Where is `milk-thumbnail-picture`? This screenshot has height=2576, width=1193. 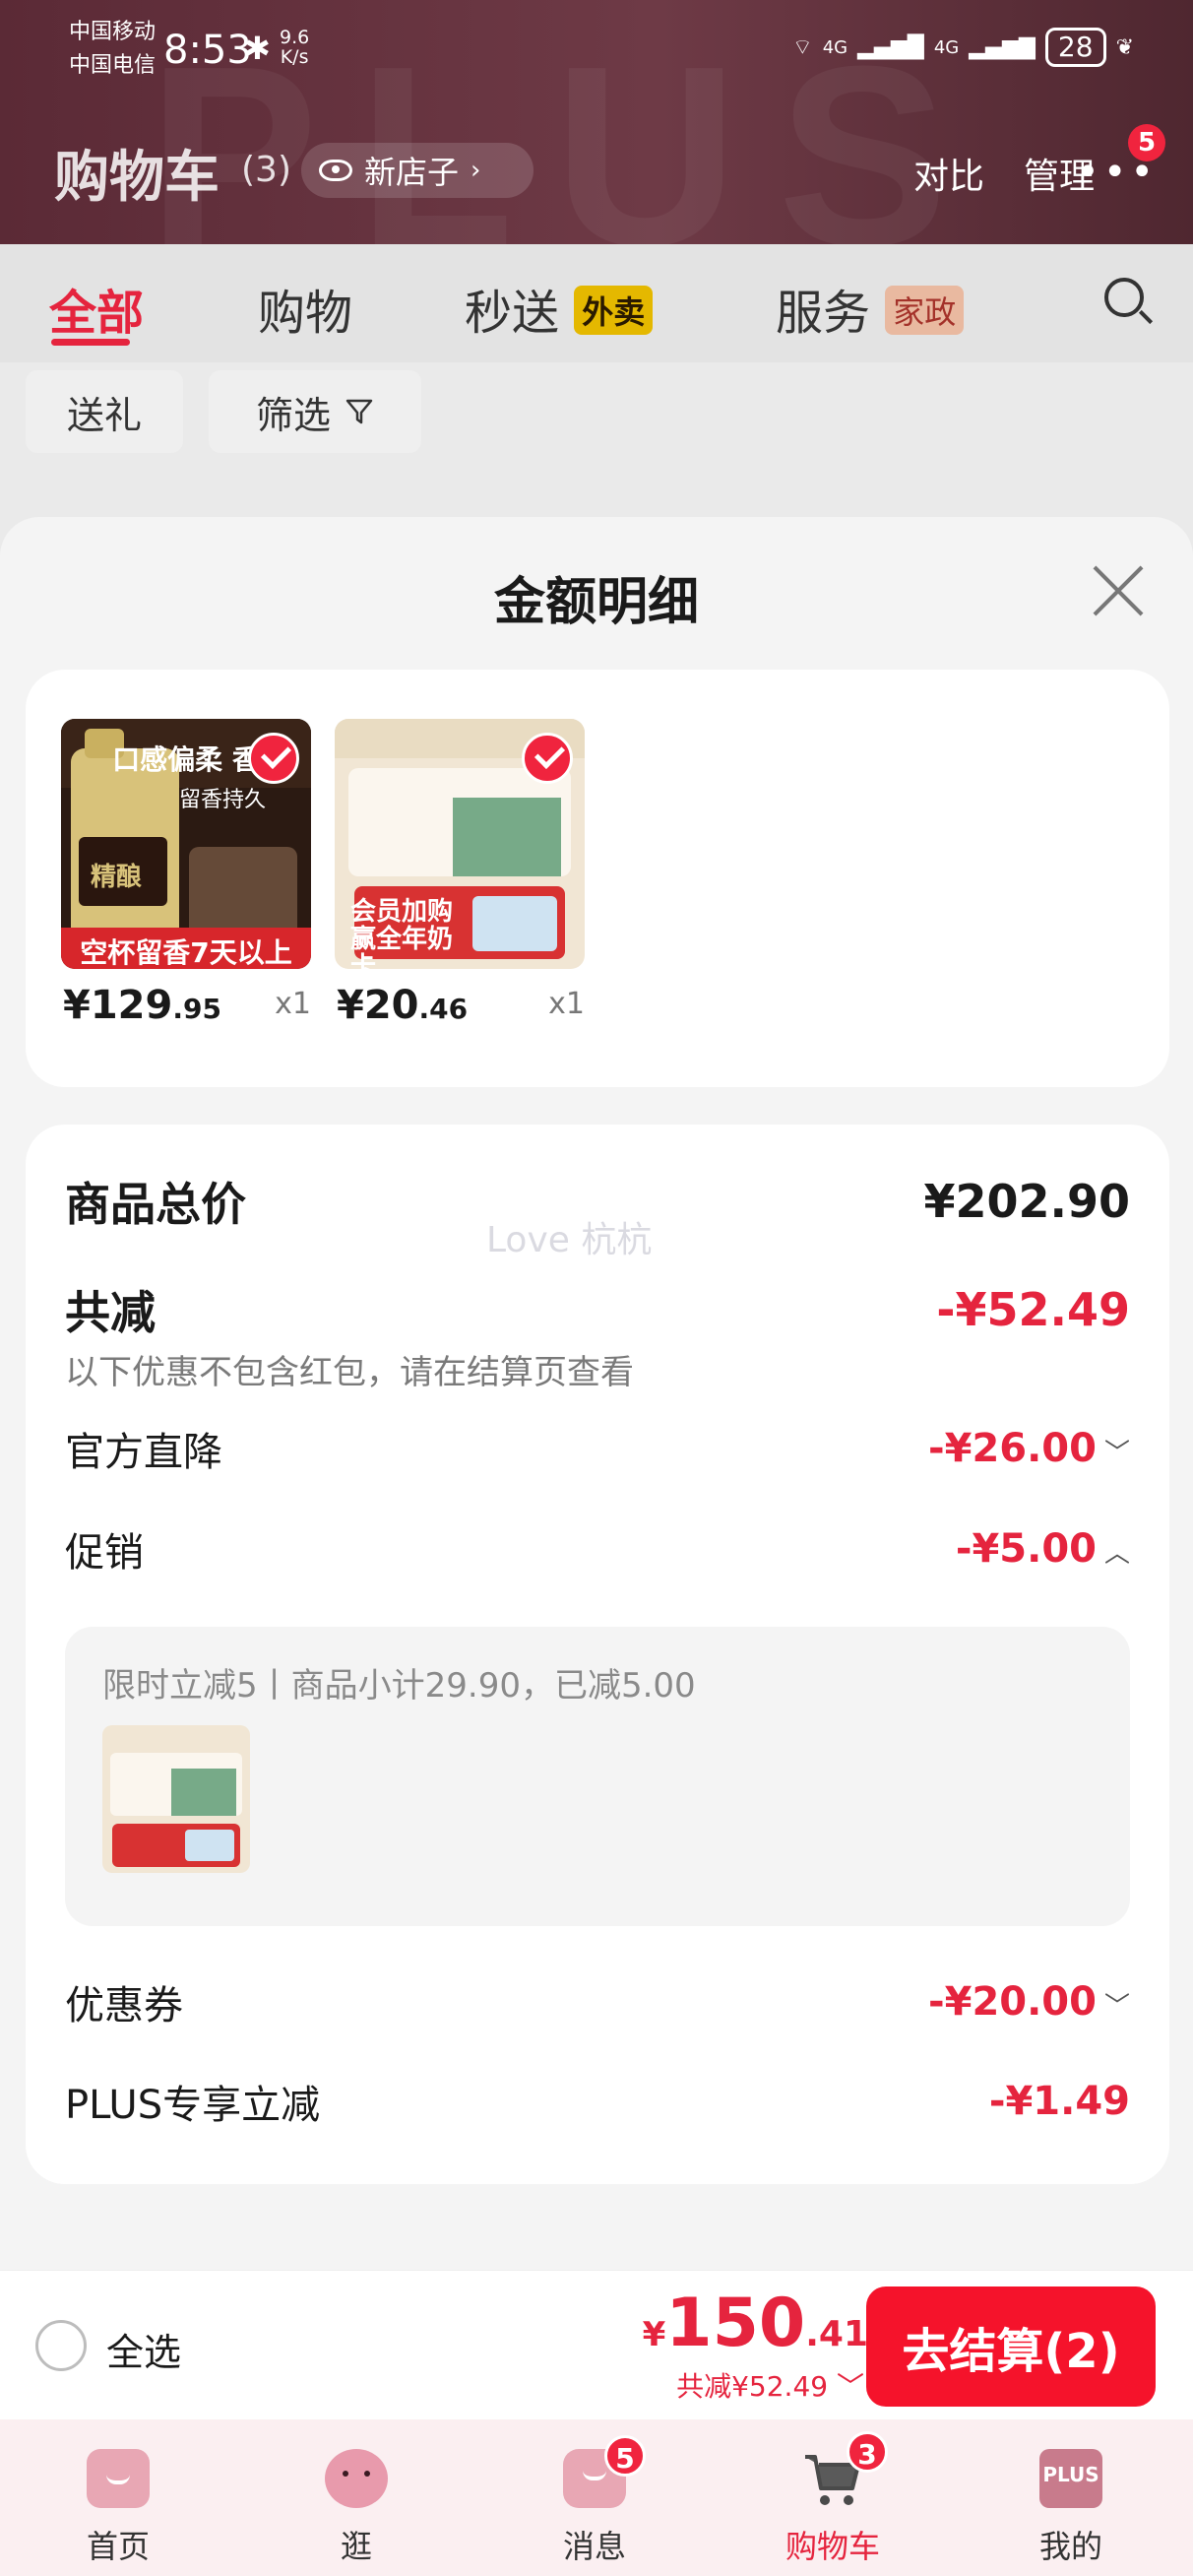 milk-thumbnail-picture is located at coordinates (176, 1799).